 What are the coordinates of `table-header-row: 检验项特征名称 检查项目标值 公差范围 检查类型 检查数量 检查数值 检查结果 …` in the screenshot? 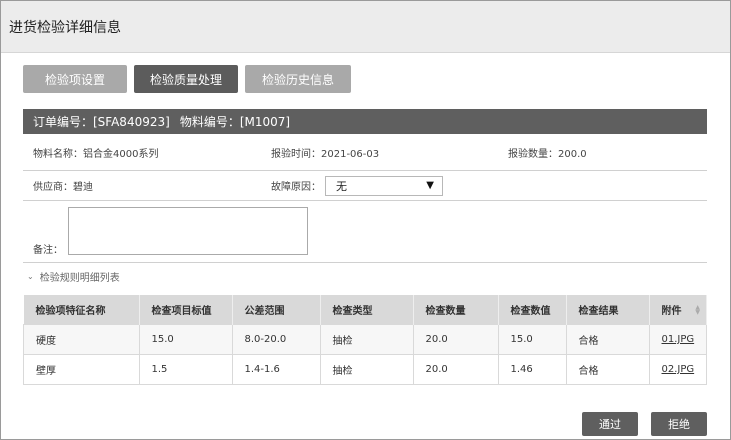 It's located at (365, 310).